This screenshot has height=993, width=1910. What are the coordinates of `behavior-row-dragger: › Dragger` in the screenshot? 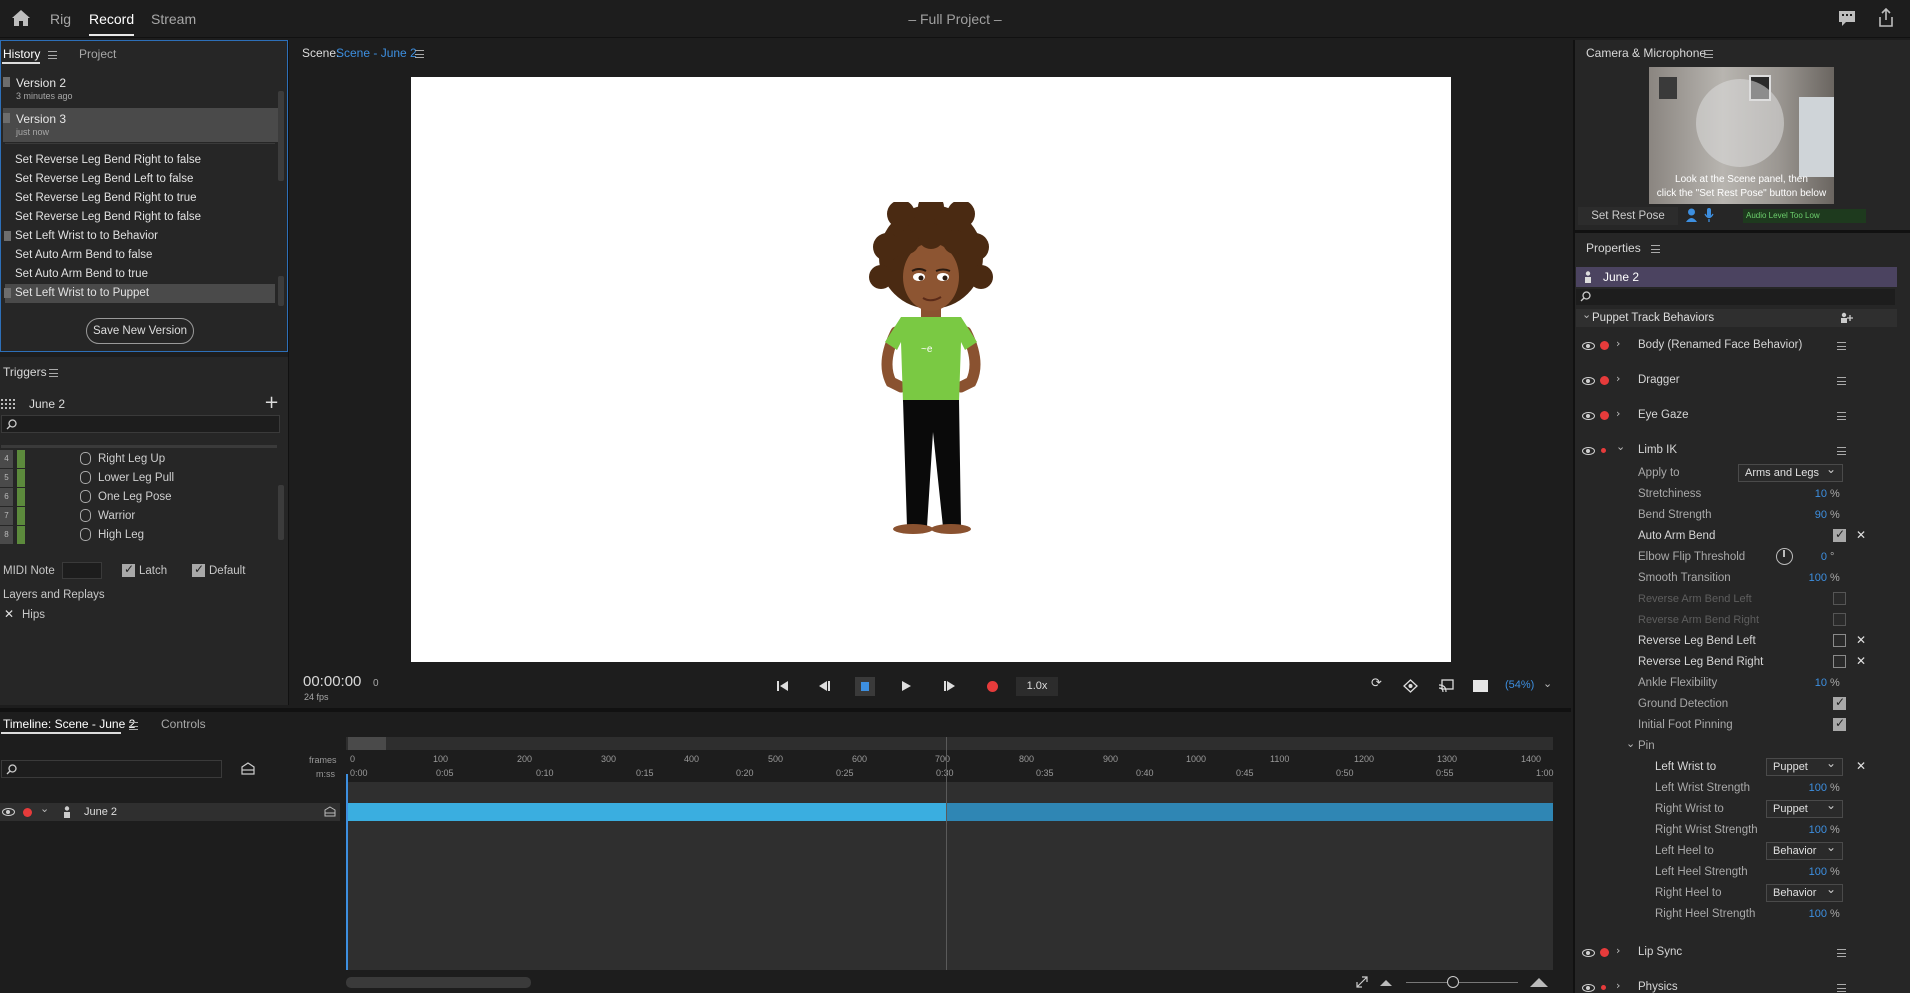 It's located at (1738, 381).